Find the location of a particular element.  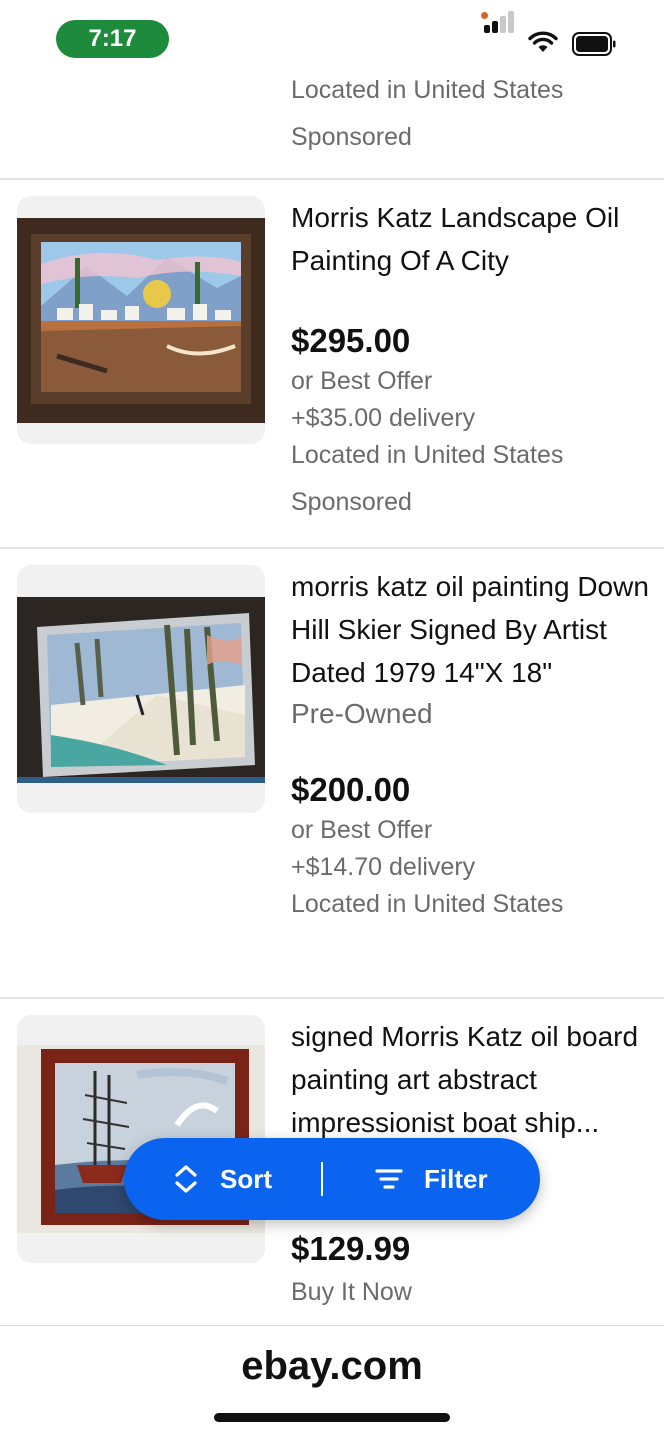

filter-icon is located at coordinates (389, 1179).